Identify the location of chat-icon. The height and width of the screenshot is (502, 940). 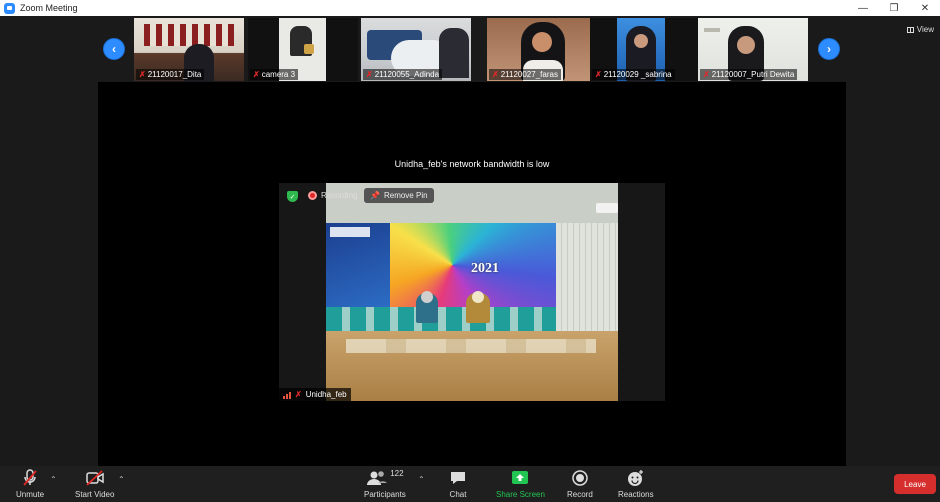
(458, 478).